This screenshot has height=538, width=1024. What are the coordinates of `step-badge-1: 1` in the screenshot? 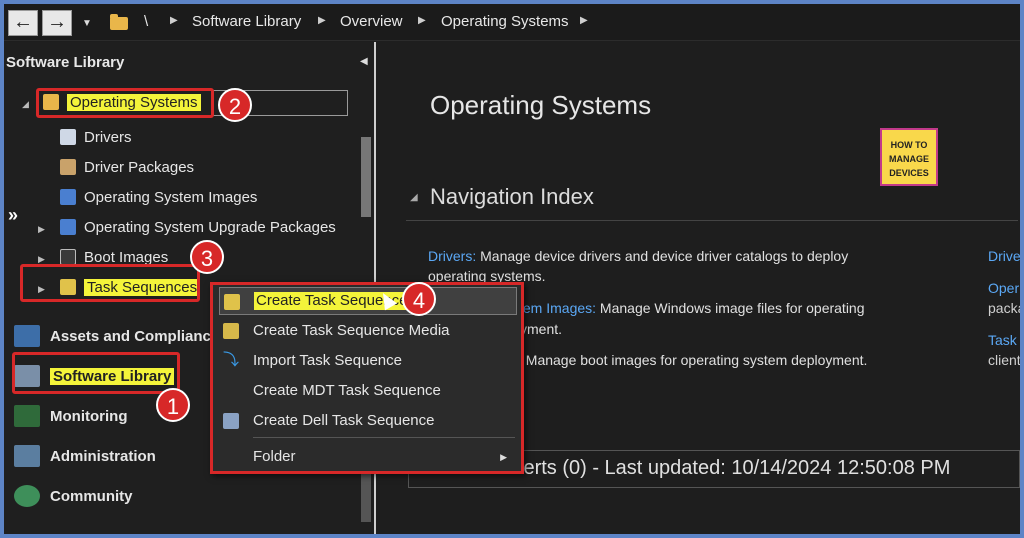 It's located at (173, 405).